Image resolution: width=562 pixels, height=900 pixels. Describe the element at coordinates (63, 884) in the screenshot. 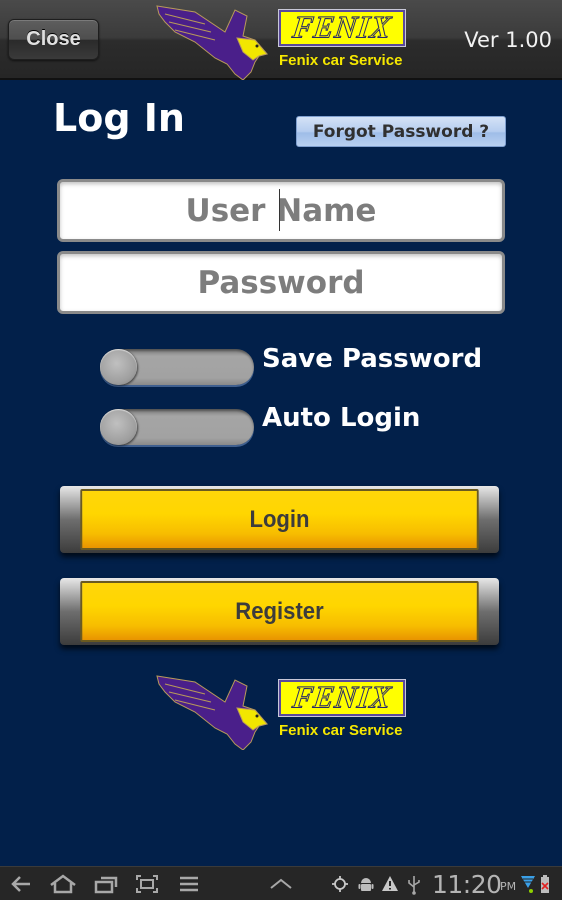

I see `home-icon` at that location.